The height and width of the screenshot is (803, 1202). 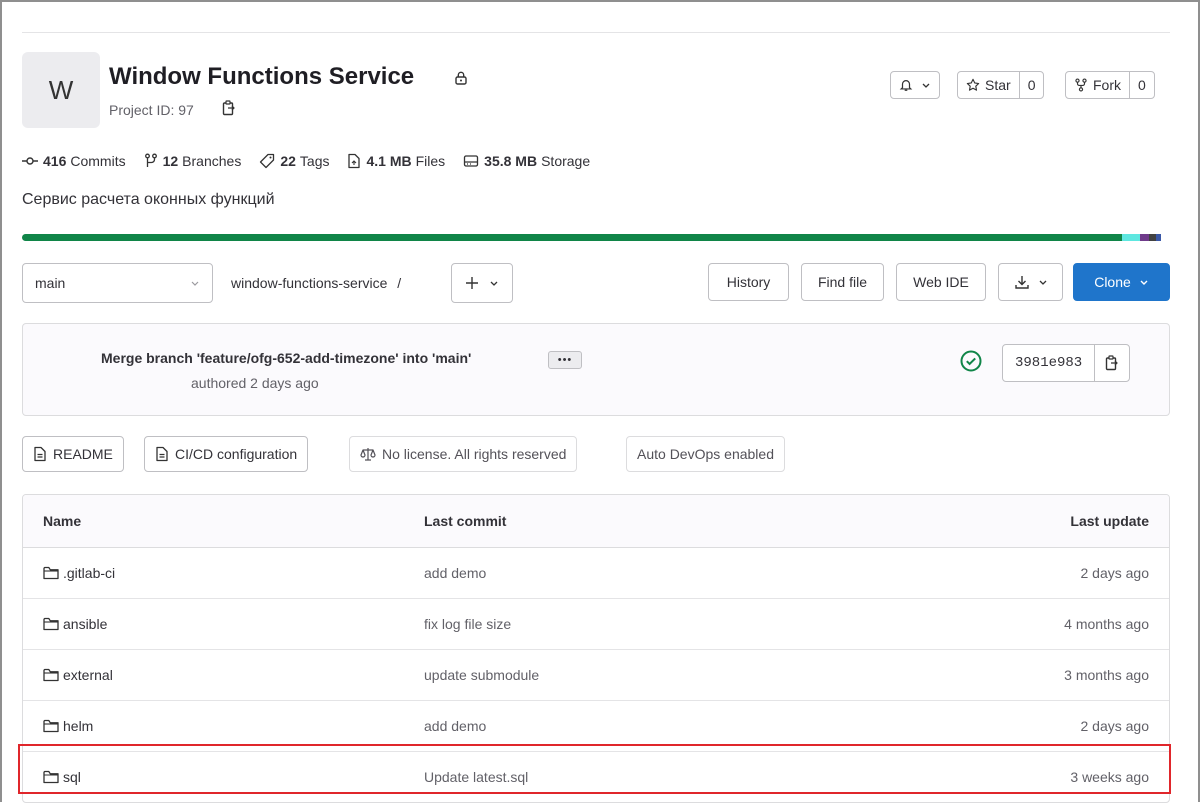 I want to click on notifications-dropdown, so click(x=915, y=85).